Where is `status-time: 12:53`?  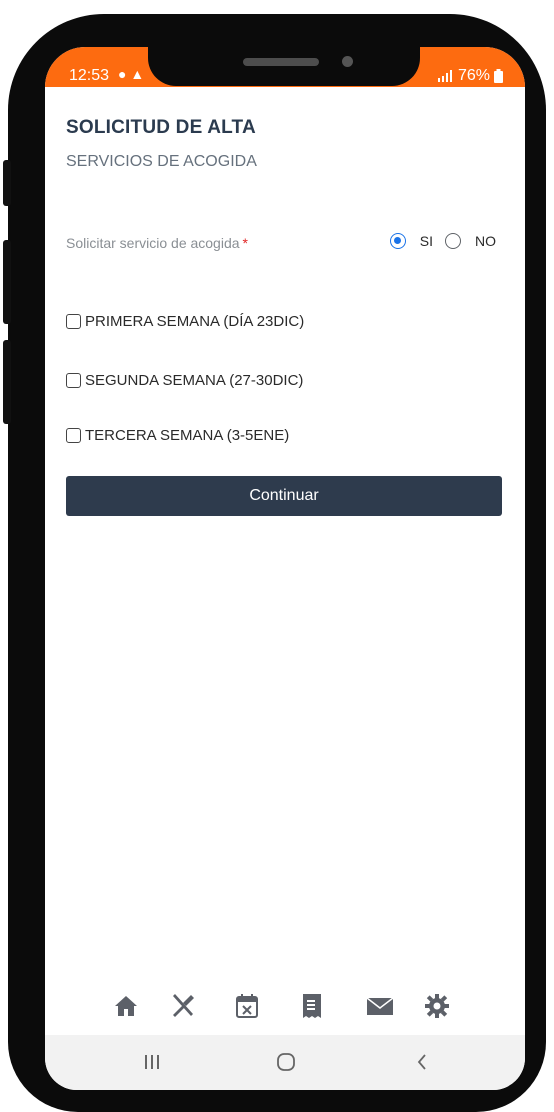
status-time: 12:53 is located at coordinates (89, 75).